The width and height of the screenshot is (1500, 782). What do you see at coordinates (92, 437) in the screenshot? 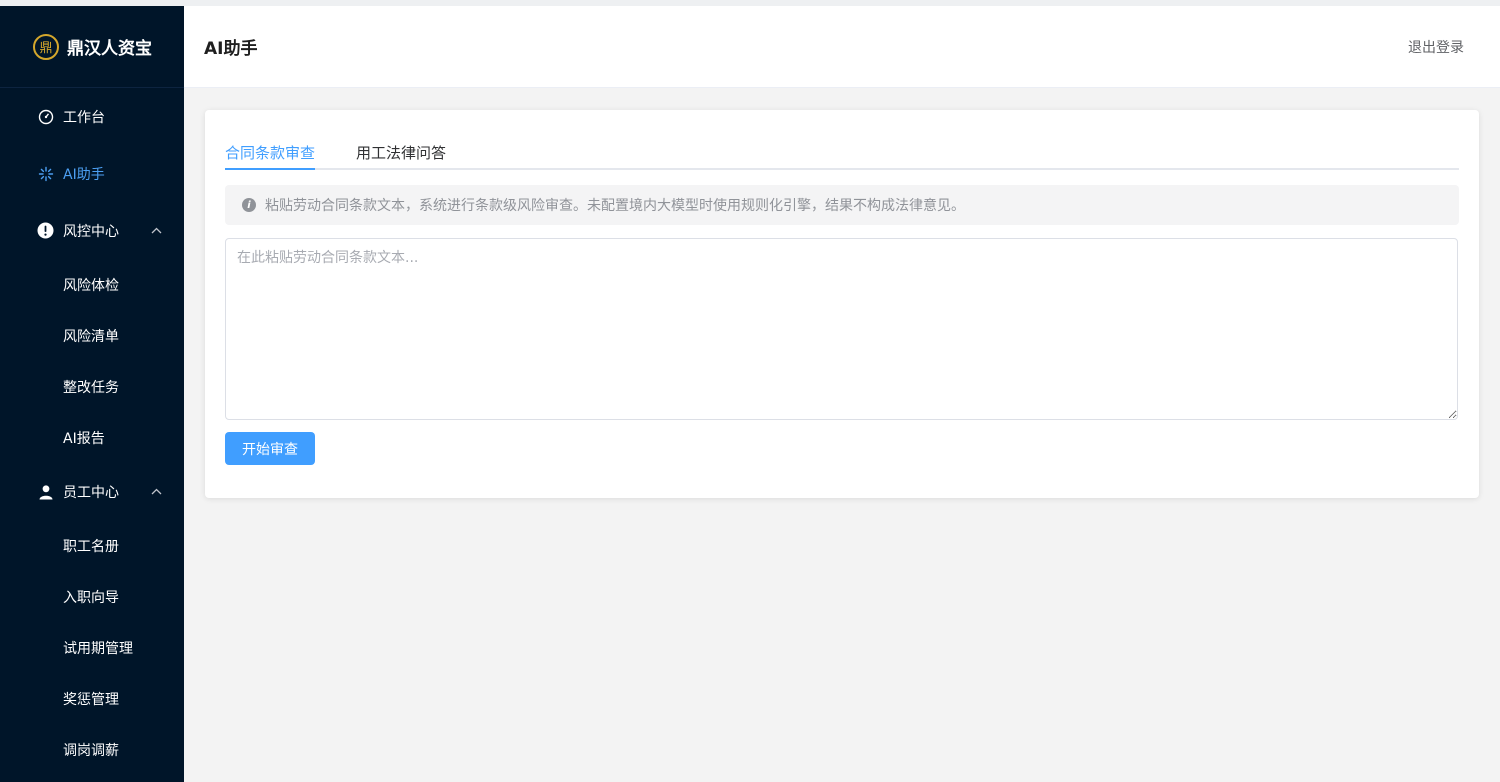
I see `sidebar-item-ai-report: AI报告` at bounding box center [92, 437].